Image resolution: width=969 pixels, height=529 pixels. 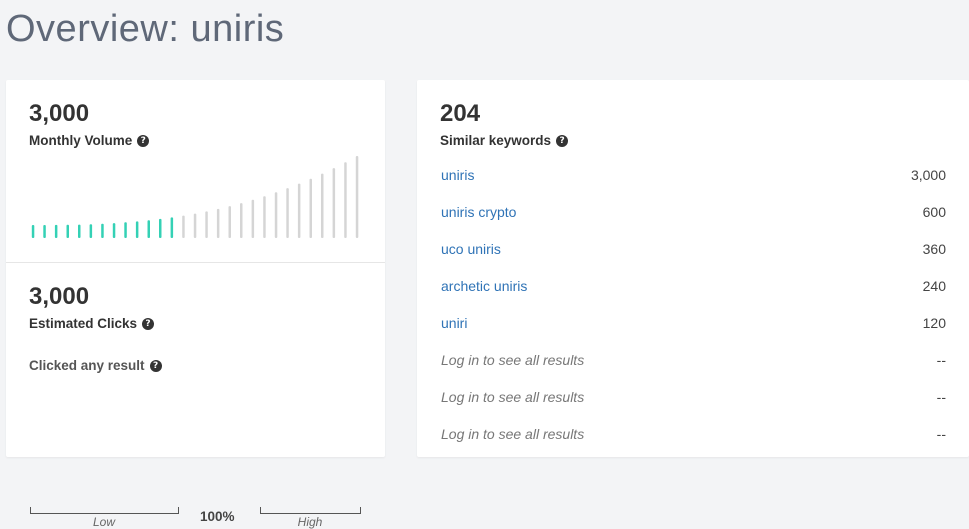 What do you see at coordinates (934, 323) in the screenshot?
I see `keyword-volume: 120` at bounding box center [934, 323].